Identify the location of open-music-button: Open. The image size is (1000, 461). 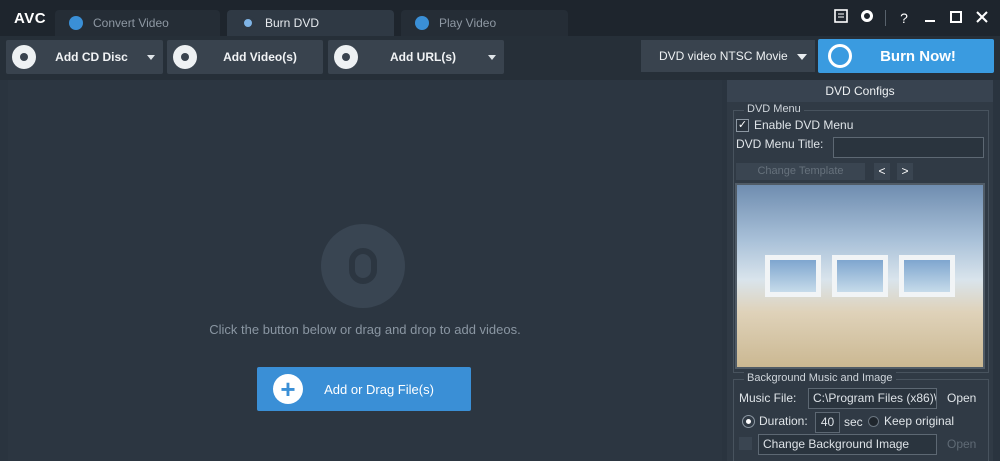
(961, 398).